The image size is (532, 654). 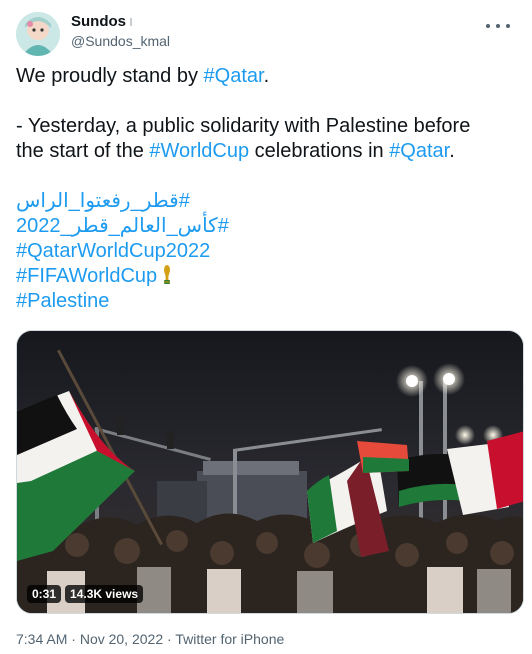 What do you see at coordinates (83, 151) in the screenshot?
I see `tweet-text-segment: the start of the` at bounding box center [83, 151].